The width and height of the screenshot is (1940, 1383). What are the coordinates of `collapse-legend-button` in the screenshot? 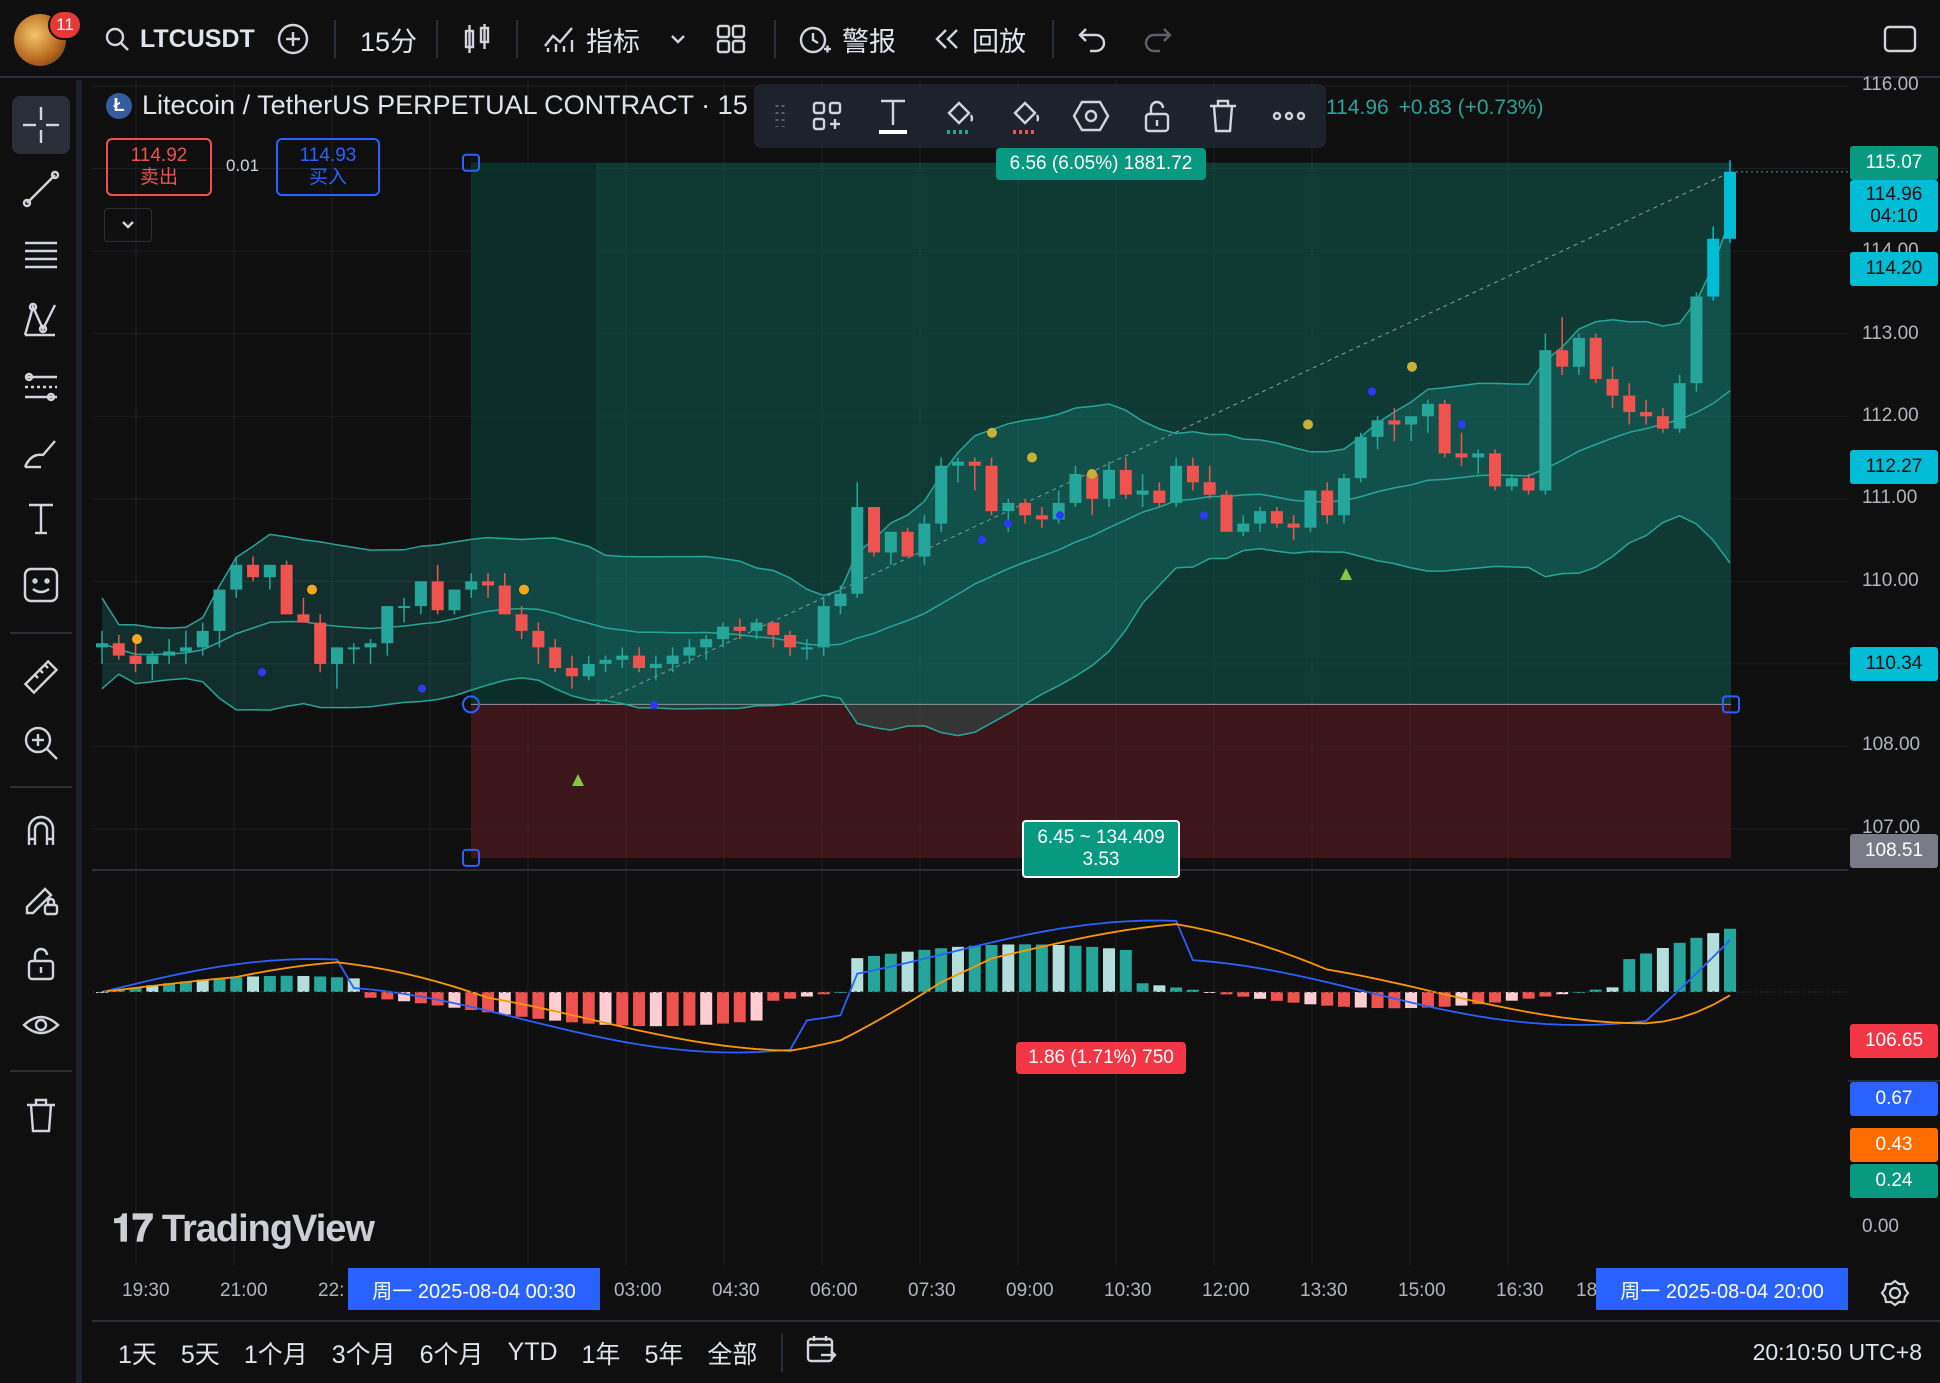 It's located at (128, 225).